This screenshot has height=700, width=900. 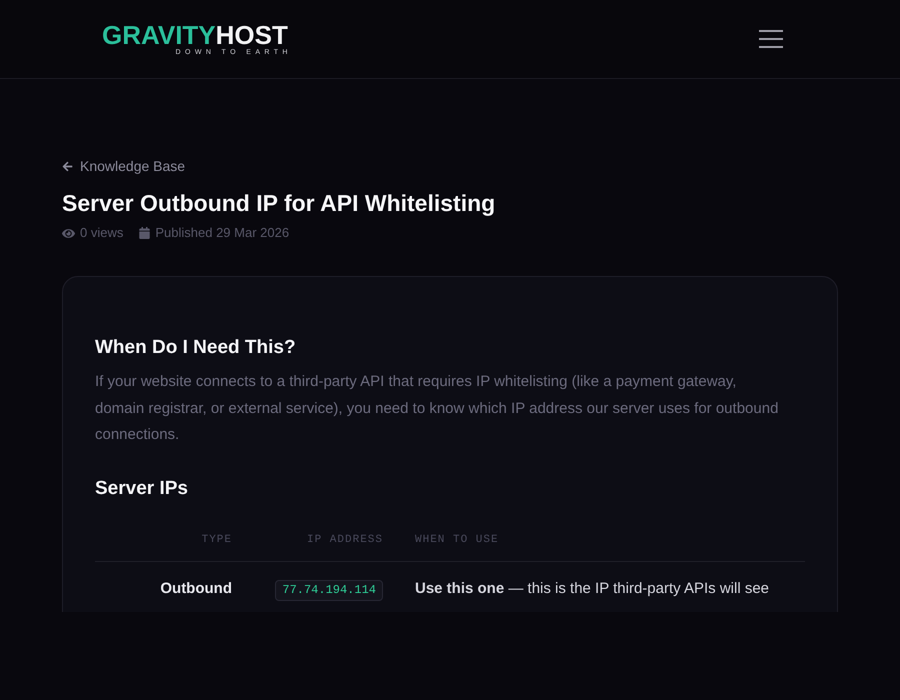 What do you see at coordinates (217, 540) in the screenshot?
I see `column-header: TYPE` at bounding box center [217, 540].